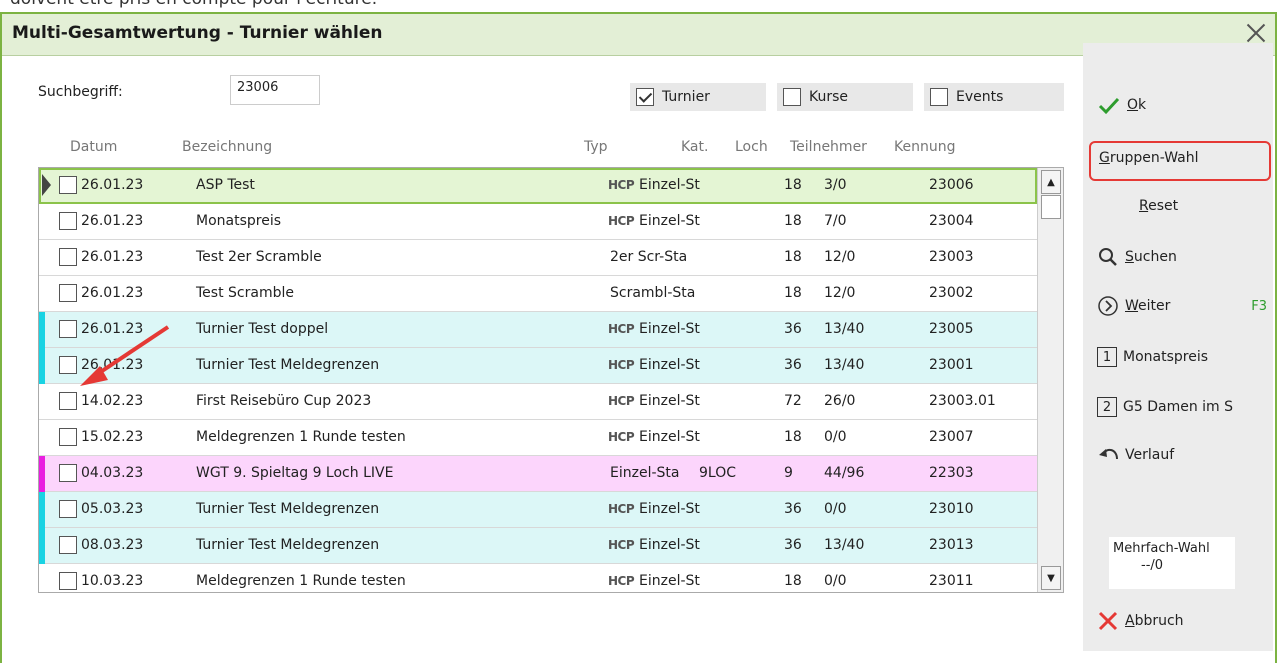 The image size is (1277, 663). Describe the element at coordinates (653, 293) in the screenshot. I see `cell-typ: Scrambl-Sta` at that location.